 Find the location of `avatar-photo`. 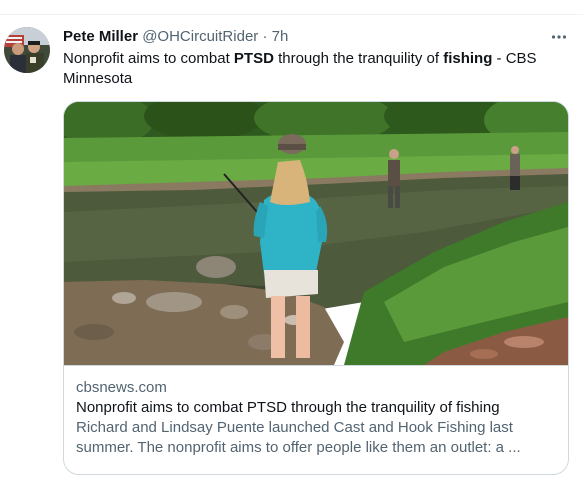

avatar-photo is located at coordinates (27, 50).